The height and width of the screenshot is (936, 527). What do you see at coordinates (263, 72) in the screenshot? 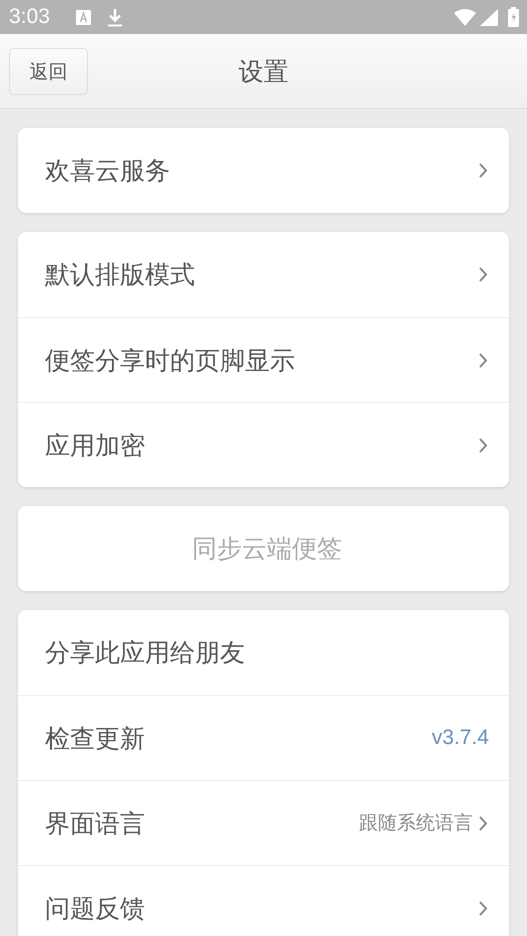
I see `page-title: 设置` at bounding box center [263, 72].